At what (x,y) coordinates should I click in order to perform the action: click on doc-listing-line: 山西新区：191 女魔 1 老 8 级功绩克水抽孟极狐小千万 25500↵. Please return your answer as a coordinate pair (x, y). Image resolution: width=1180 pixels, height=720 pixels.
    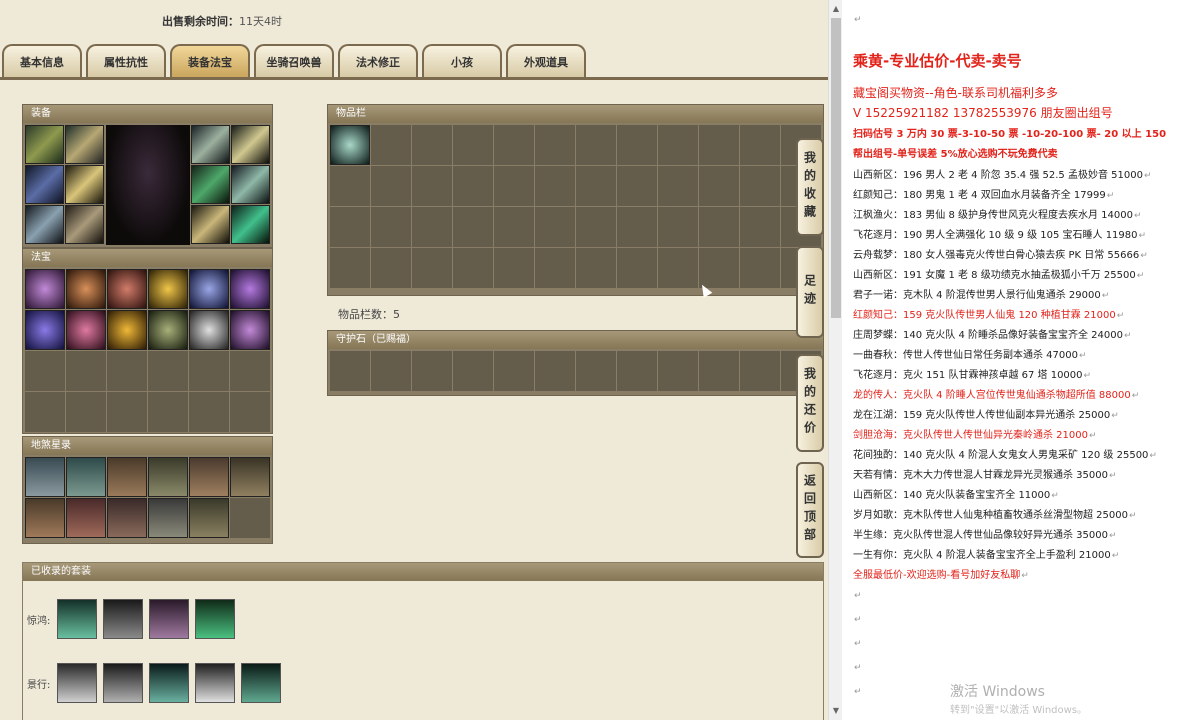
    Looking at the image, I should click on (999, 275).